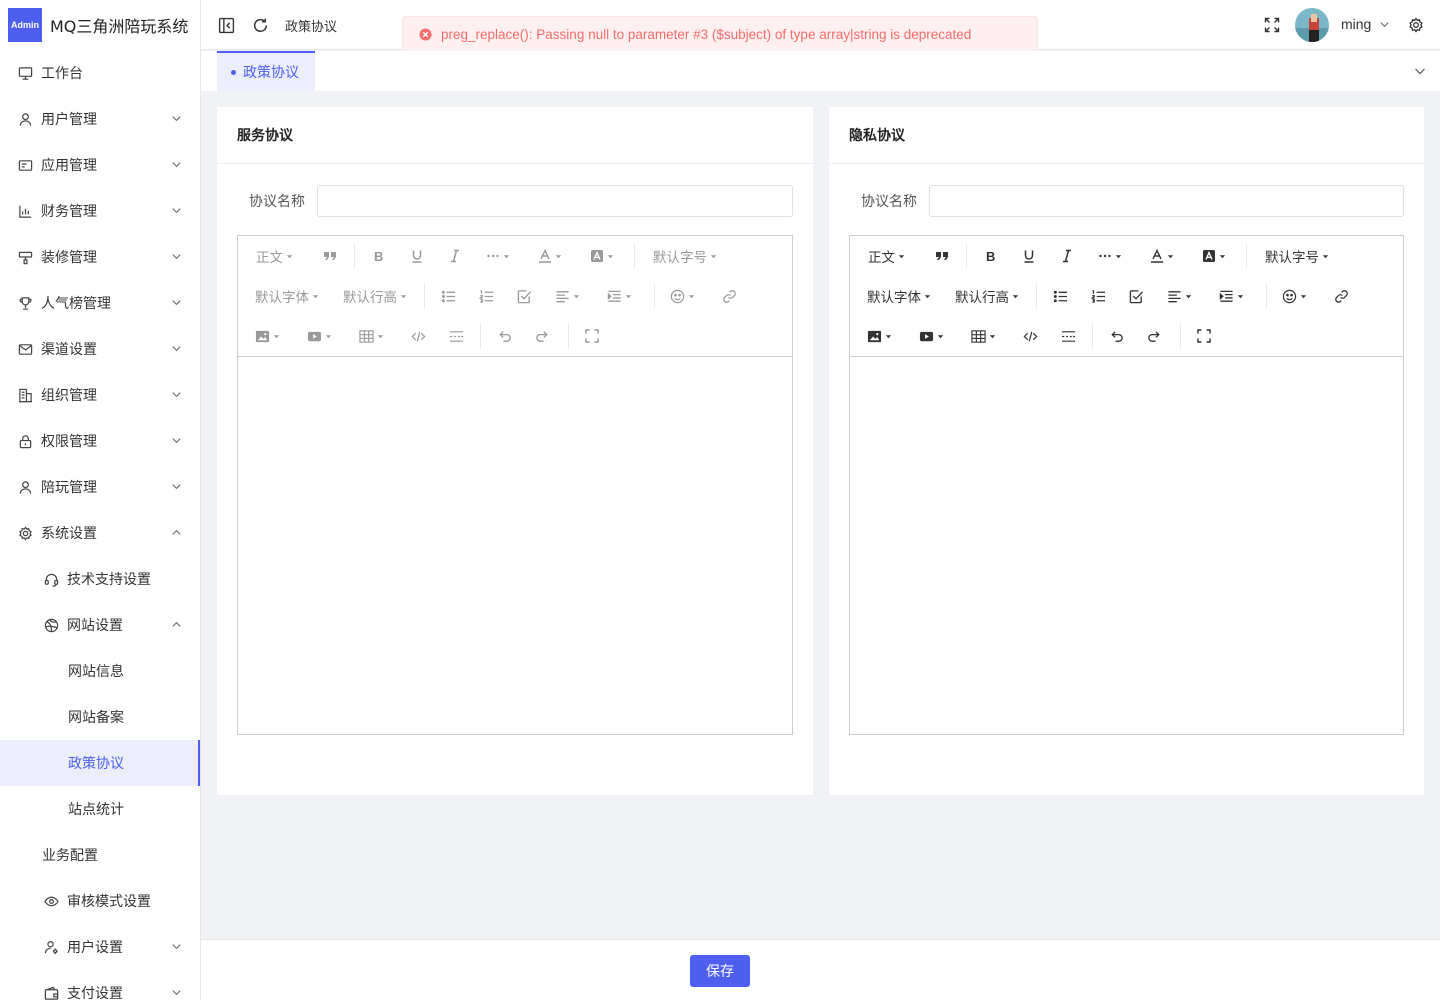 The image size is (1440, 1000). What do you see at coordinates (100, 901) in the screenshot?
I see `sidebar-item-review-mode: 审核模式设置` at bounding box center [100, 901].